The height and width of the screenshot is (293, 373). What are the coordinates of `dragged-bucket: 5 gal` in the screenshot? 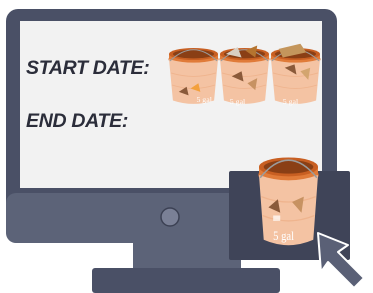 It's located at (288, 201).